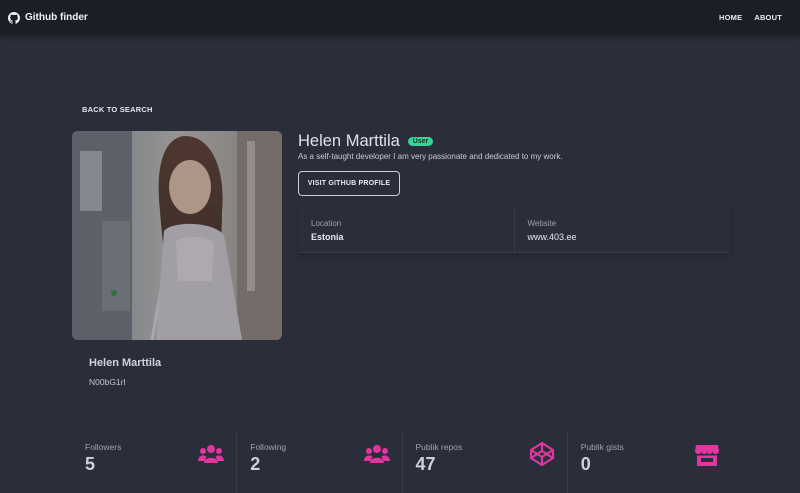  Describe the element at coordinates (622, 229) in the screenshot. I see `website-cell: Website www.403.ee` at that location.